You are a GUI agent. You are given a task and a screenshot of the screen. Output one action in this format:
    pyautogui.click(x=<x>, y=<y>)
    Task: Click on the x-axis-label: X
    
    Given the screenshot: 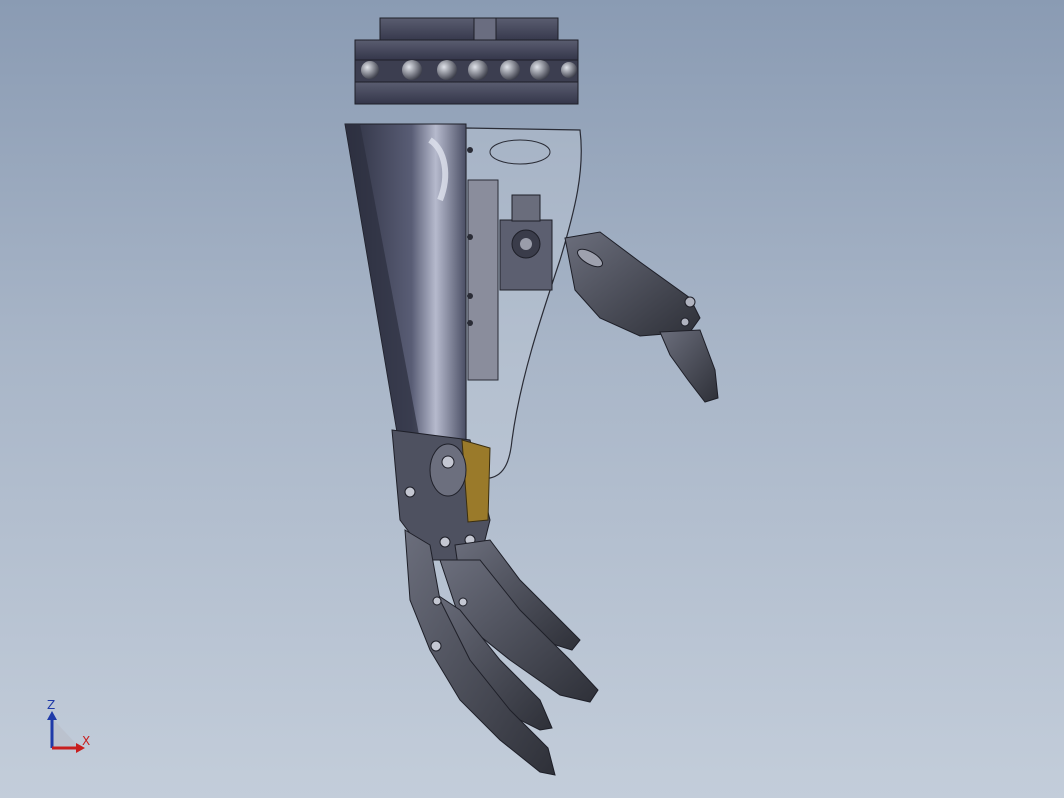 What is the action you would take?
    pyautogui.click(x=86, y=741)
    